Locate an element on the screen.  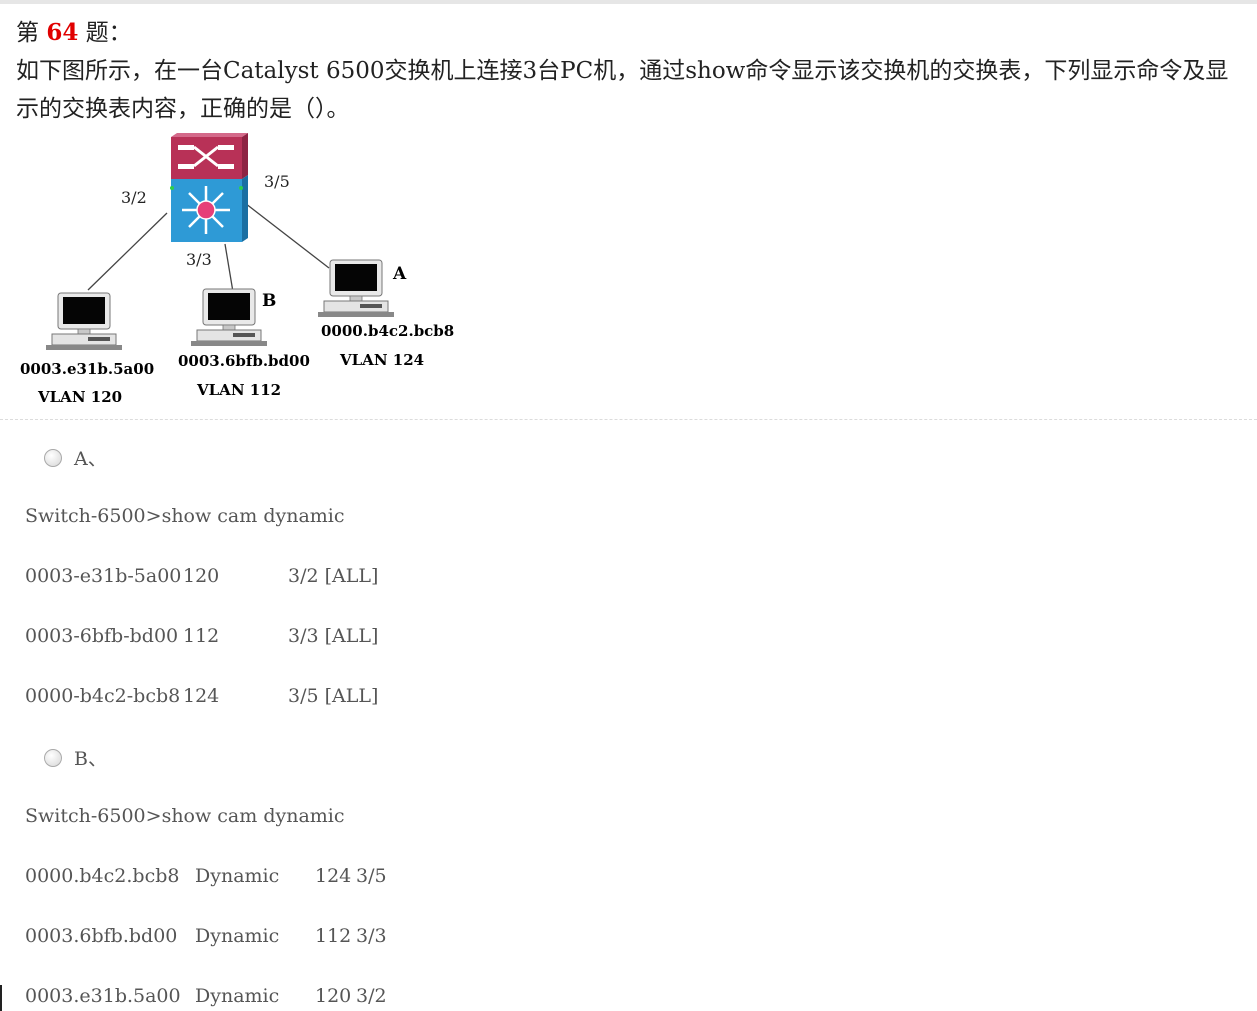
question-prefix: 第 is located at coordinates (27, 33).